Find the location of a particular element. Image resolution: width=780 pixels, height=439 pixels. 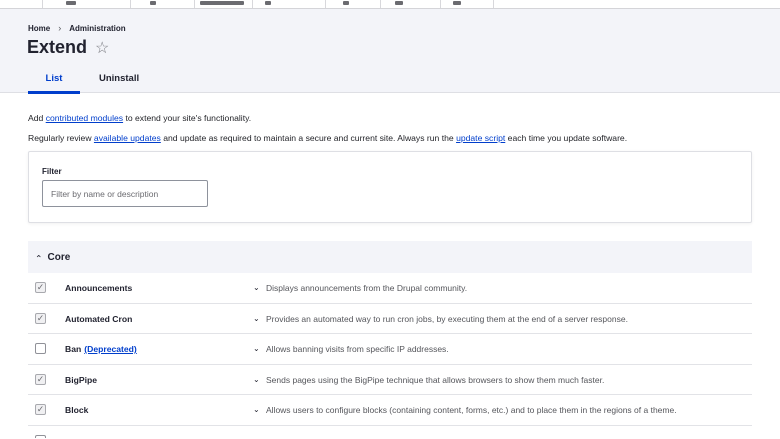

page-title: Extend is located at coordinates (57, 47).